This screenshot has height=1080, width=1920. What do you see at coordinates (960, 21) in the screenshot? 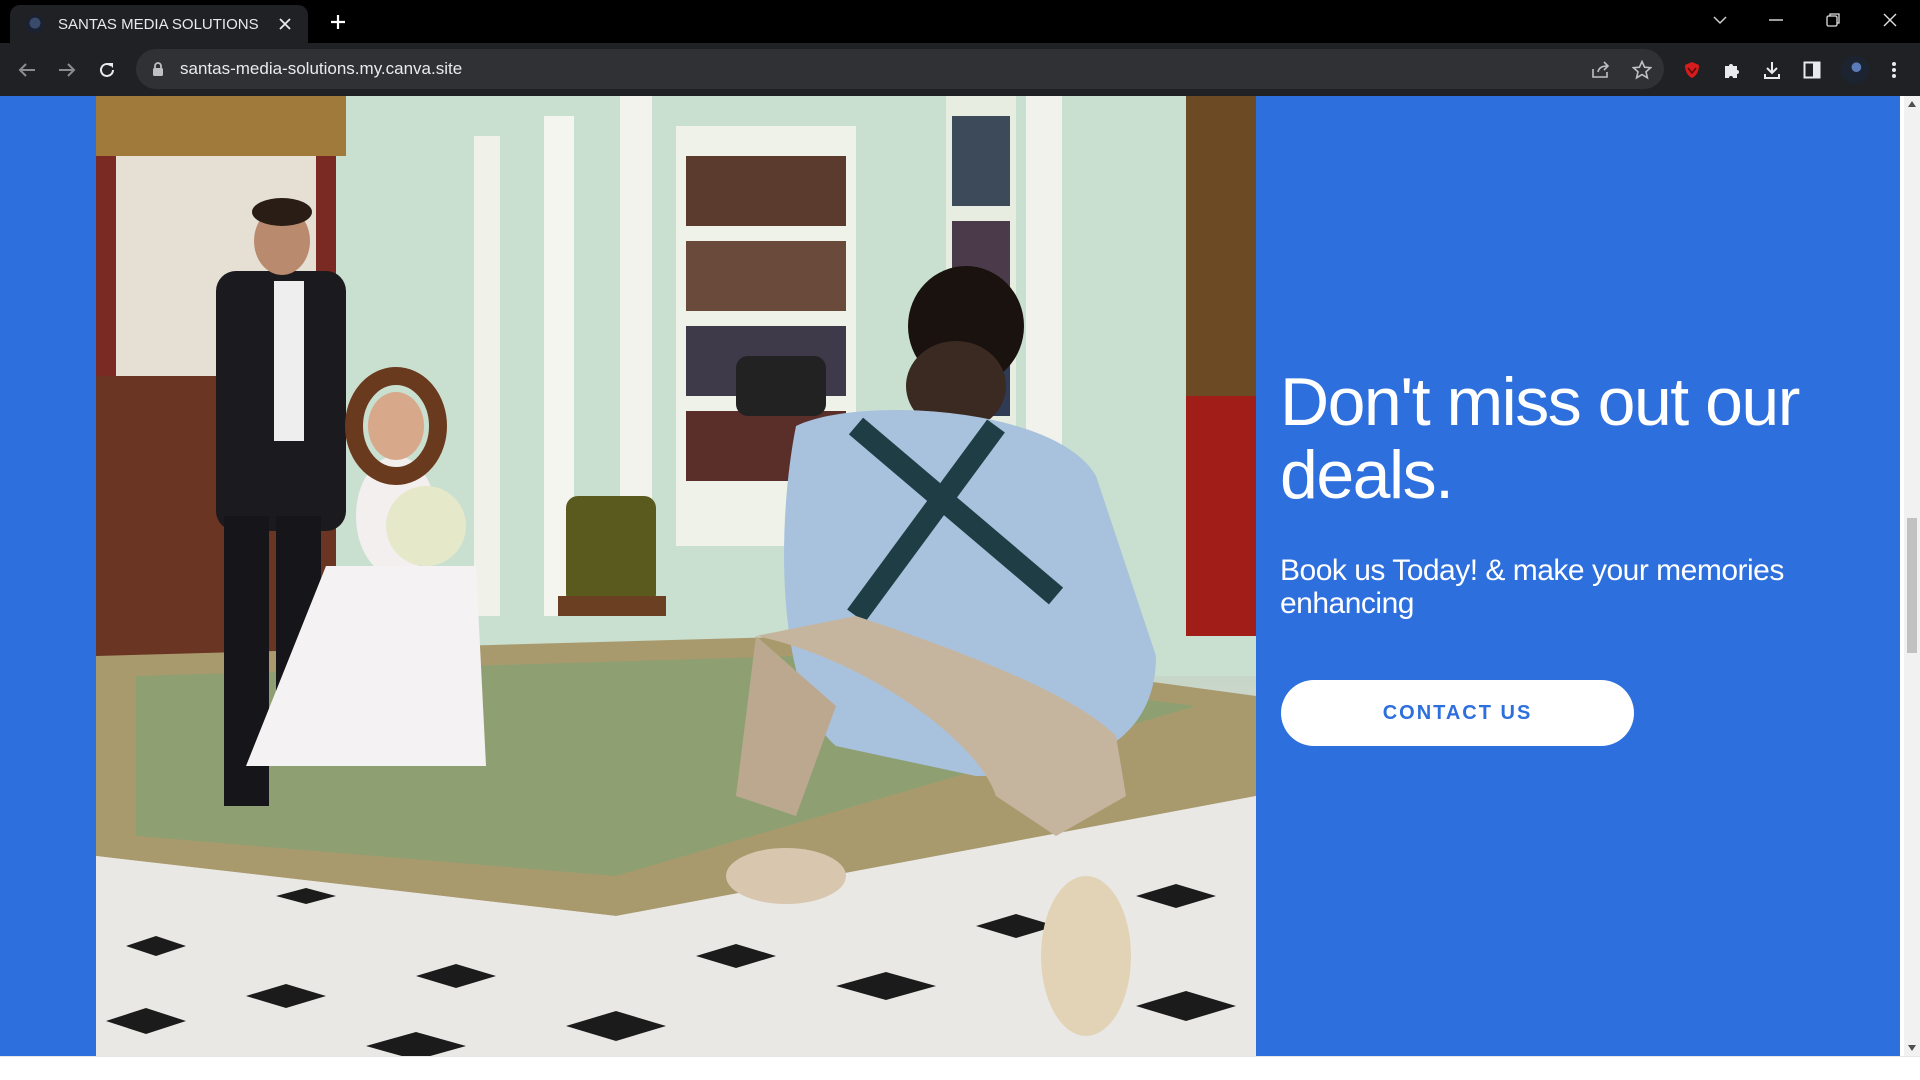
I see `browser-tab-bar: SANTAS MEDIA SOLUTIONS` at bounding box center [960, 21].